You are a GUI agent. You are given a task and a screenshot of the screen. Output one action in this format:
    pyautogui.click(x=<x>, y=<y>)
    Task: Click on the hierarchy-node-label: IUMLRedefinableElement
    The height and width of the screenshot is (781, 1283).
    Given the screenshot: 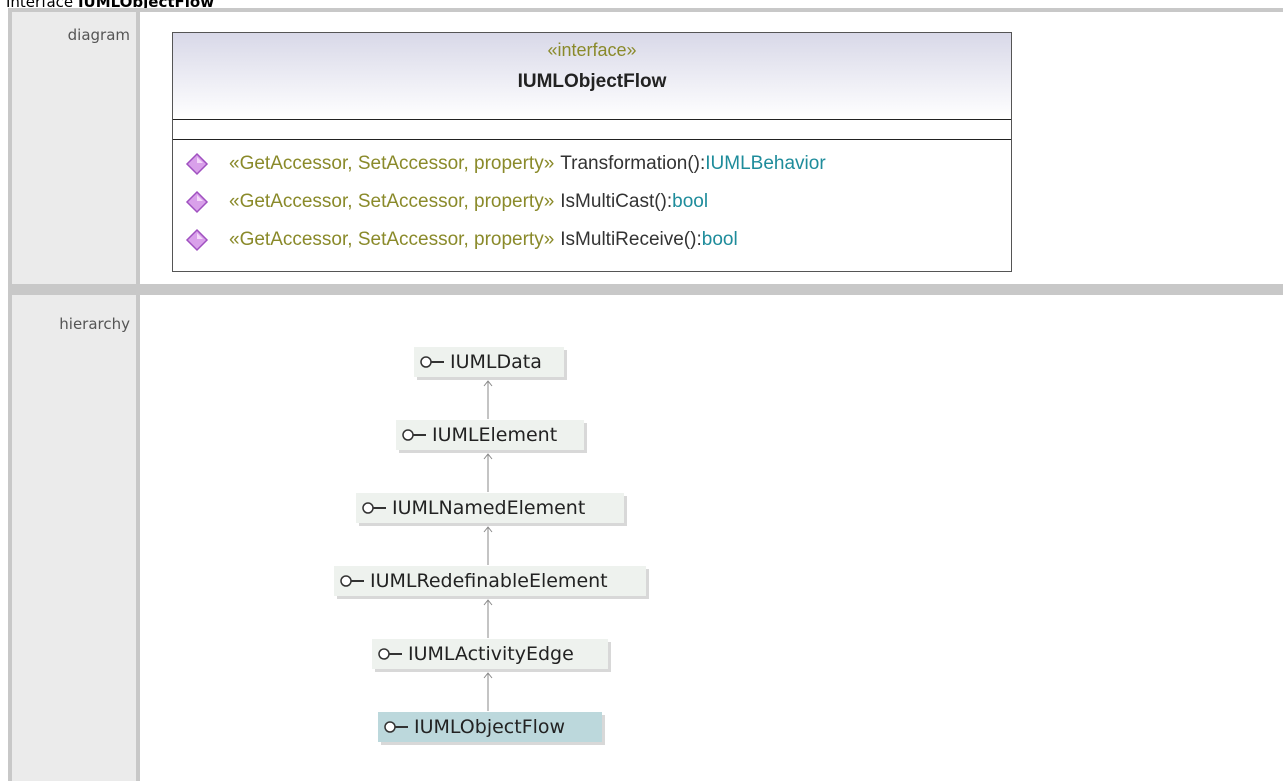 What is the action you would take?
    pyautogui.click(x=489, y=581)
    